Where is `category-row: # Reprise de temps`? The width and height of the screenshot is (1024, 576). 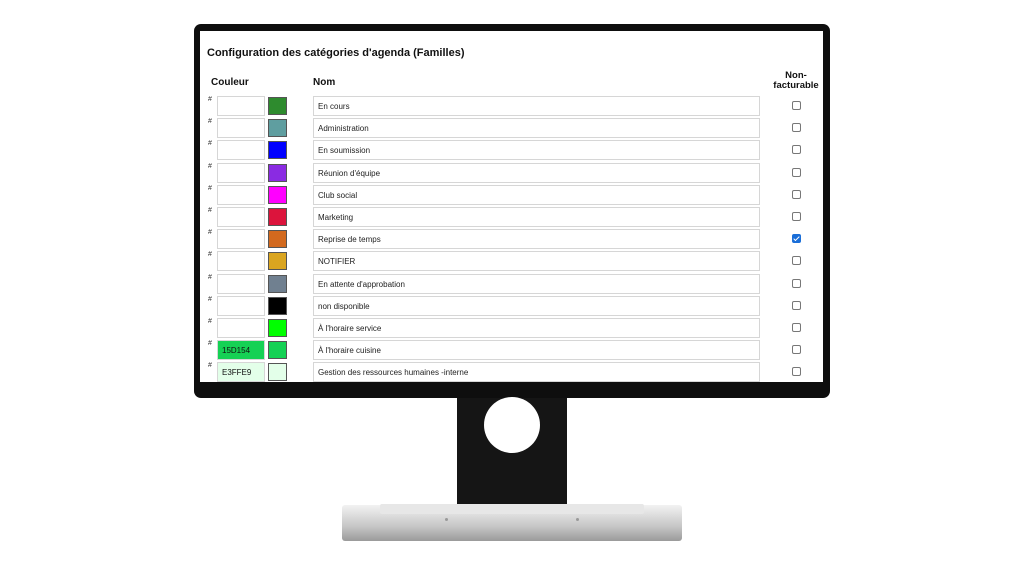 category-row: # Reprise de temps is located at coordinates (511, 240).